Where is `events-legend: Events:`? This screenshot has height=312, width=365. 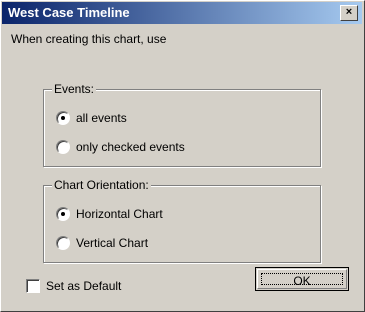 events-legend: Events: is located at coordinates (74, 89).